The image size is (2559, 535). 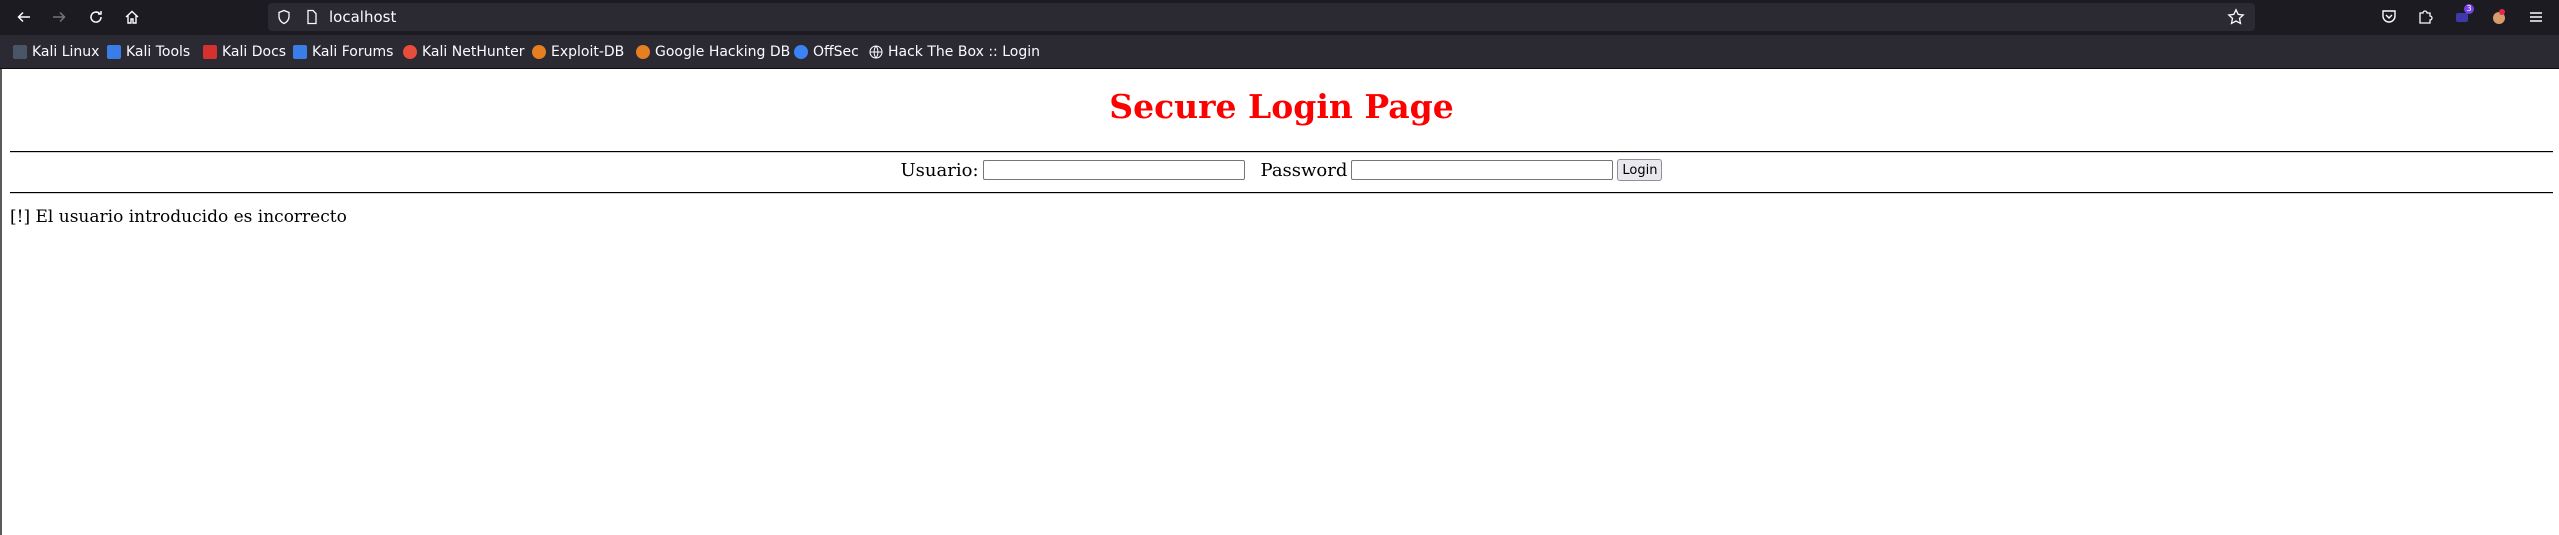 What do you see at coordinates (1482, 170) in the screenshot?
I see `password-input` at bounding box center [1482, 170].